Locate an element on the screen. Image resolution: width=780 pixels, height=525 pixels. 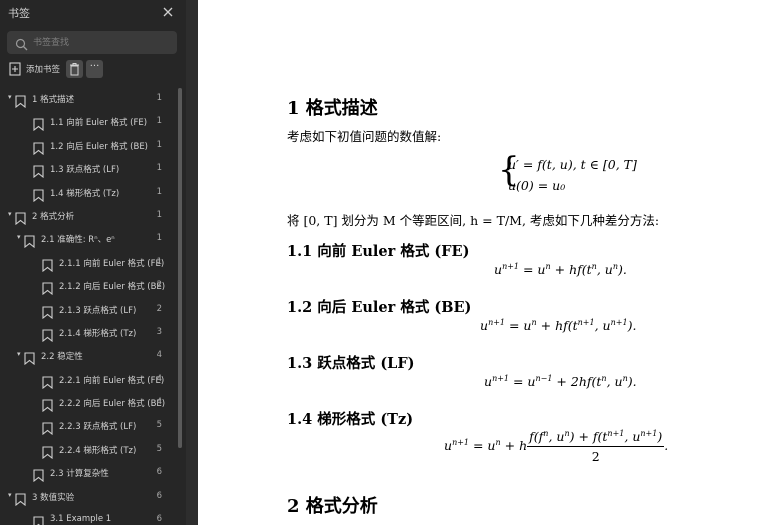
scrollbar-thumb is located at coordinates (180, 268).